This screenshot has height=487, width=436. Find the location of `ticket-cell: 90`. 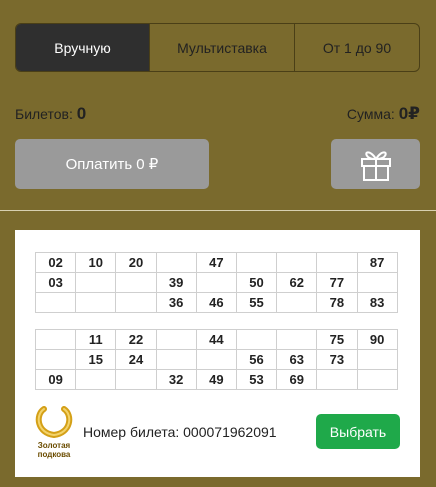

ticket-cell: 90 is located at coordinates (377, 339).